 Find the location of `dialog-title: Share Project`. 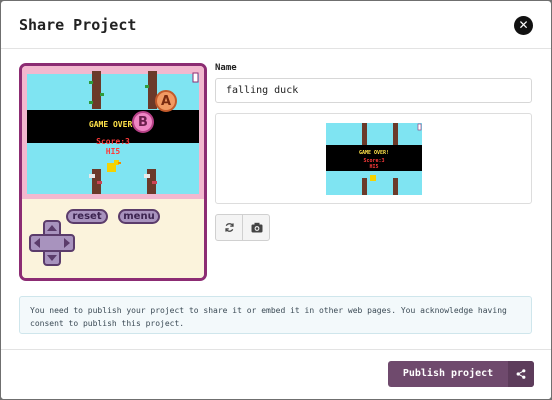

dialog-title: Share Project is located at coordinates (78, 25).